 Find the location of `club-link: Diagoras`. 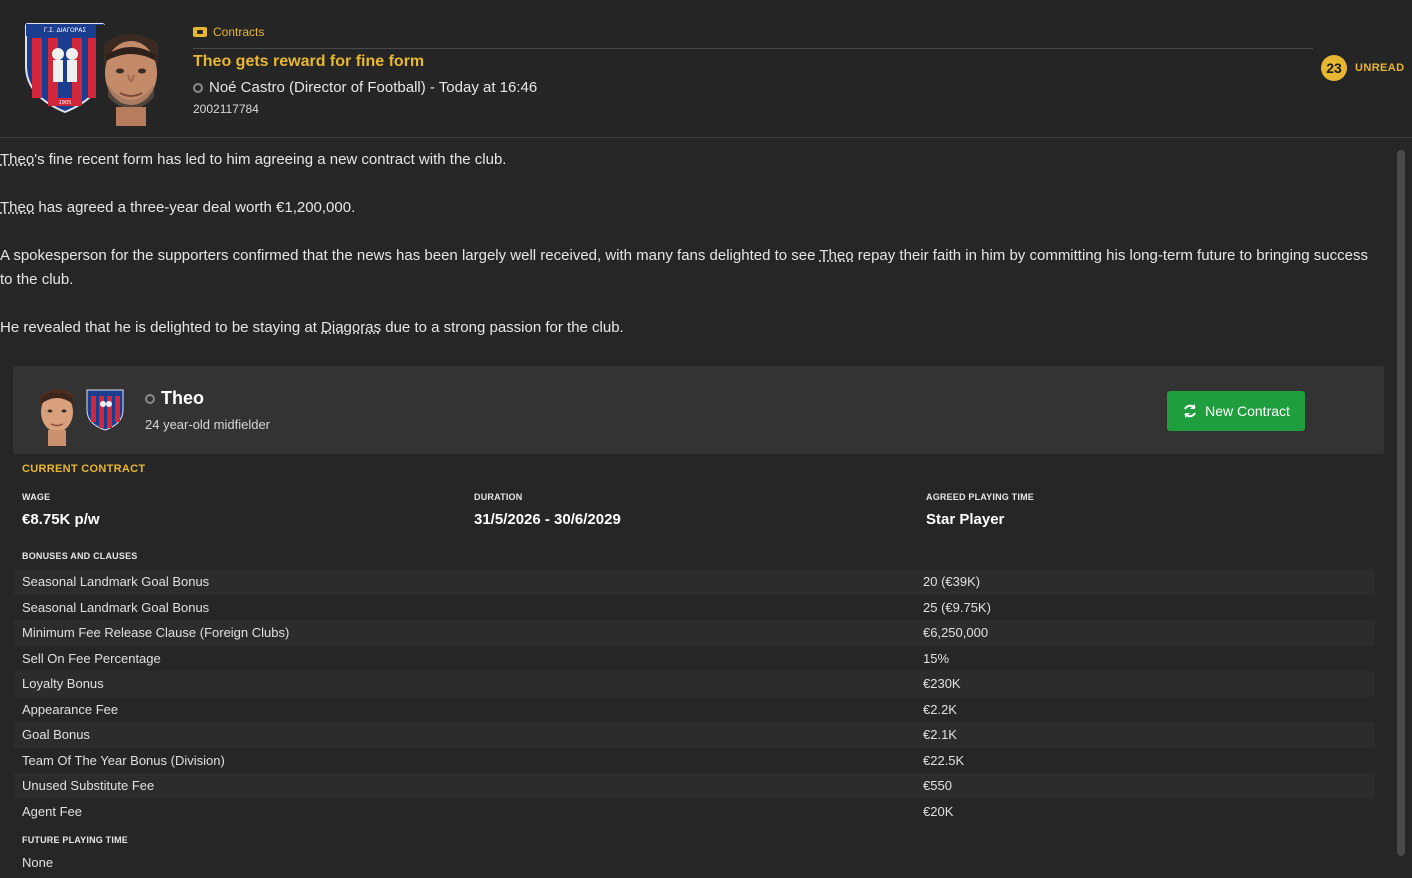

club-link: Diagoras is located at coordinates (351, 327).